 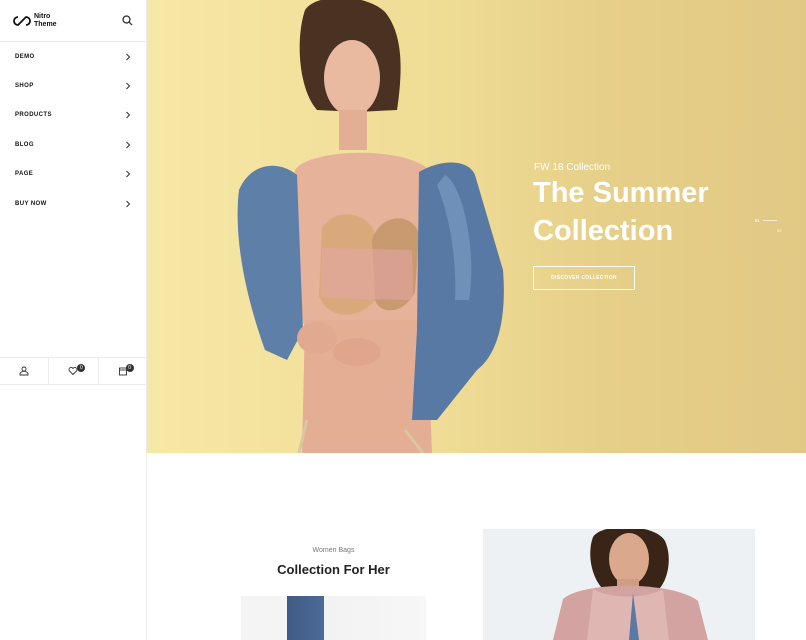 What do you see at coordinates (333, 550) in the screenshot?
I see `section-eyebrow: Women Bags` at bounding box center [333, 550].